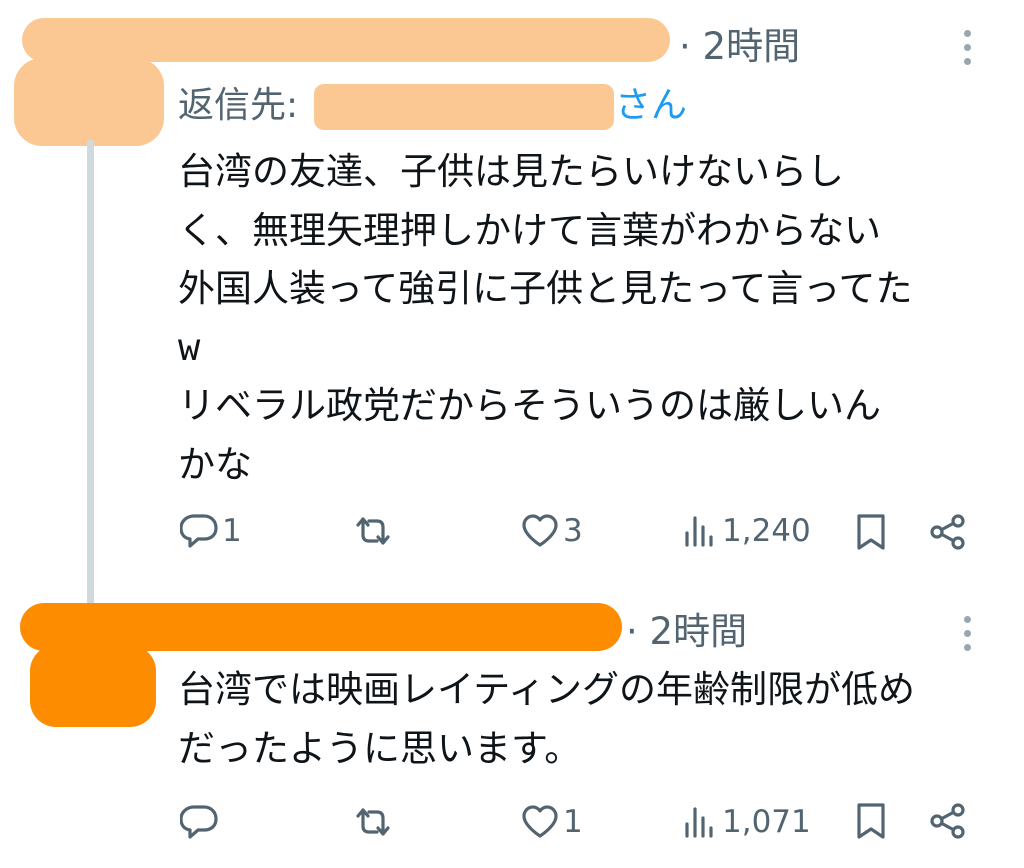  Describe the element at coordinates (464, 107) in the screenshot. I see `redaction-mention` at that location.